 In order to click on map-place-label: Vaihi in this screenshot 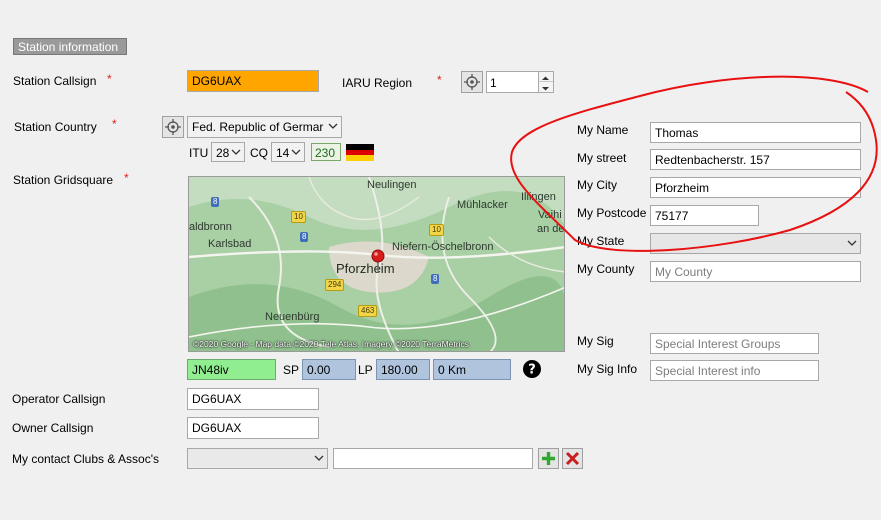, I will do `click(550, 215)`.